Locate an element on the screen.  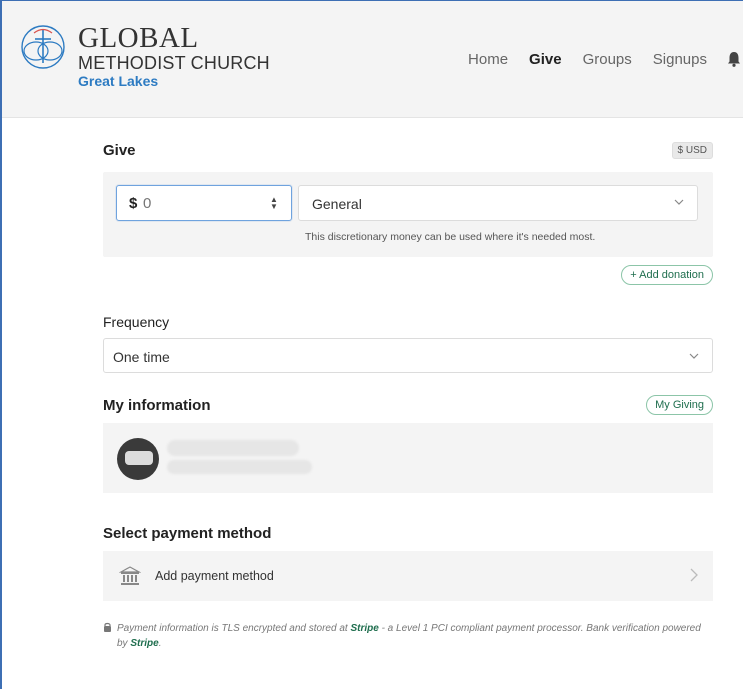
security-text-end: . is located at coordinates (160, 643).